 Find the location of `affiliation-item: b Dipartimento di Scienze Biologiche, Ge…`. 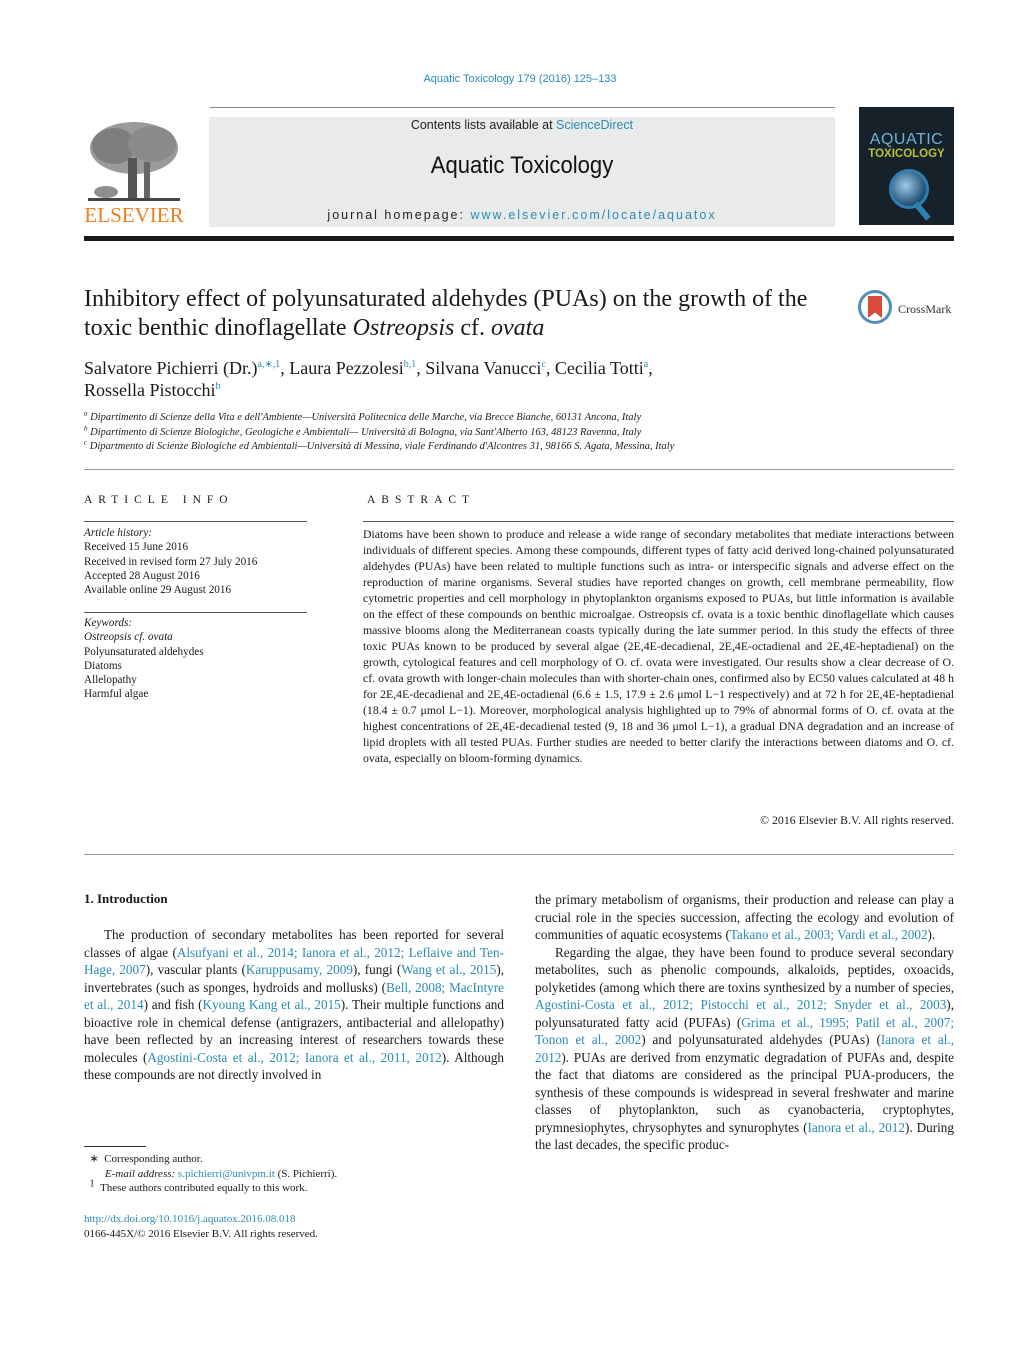

affiliation-item: b Dipartimento di Scienze Biologiche, Ge… is located at coordinates (363, 431).